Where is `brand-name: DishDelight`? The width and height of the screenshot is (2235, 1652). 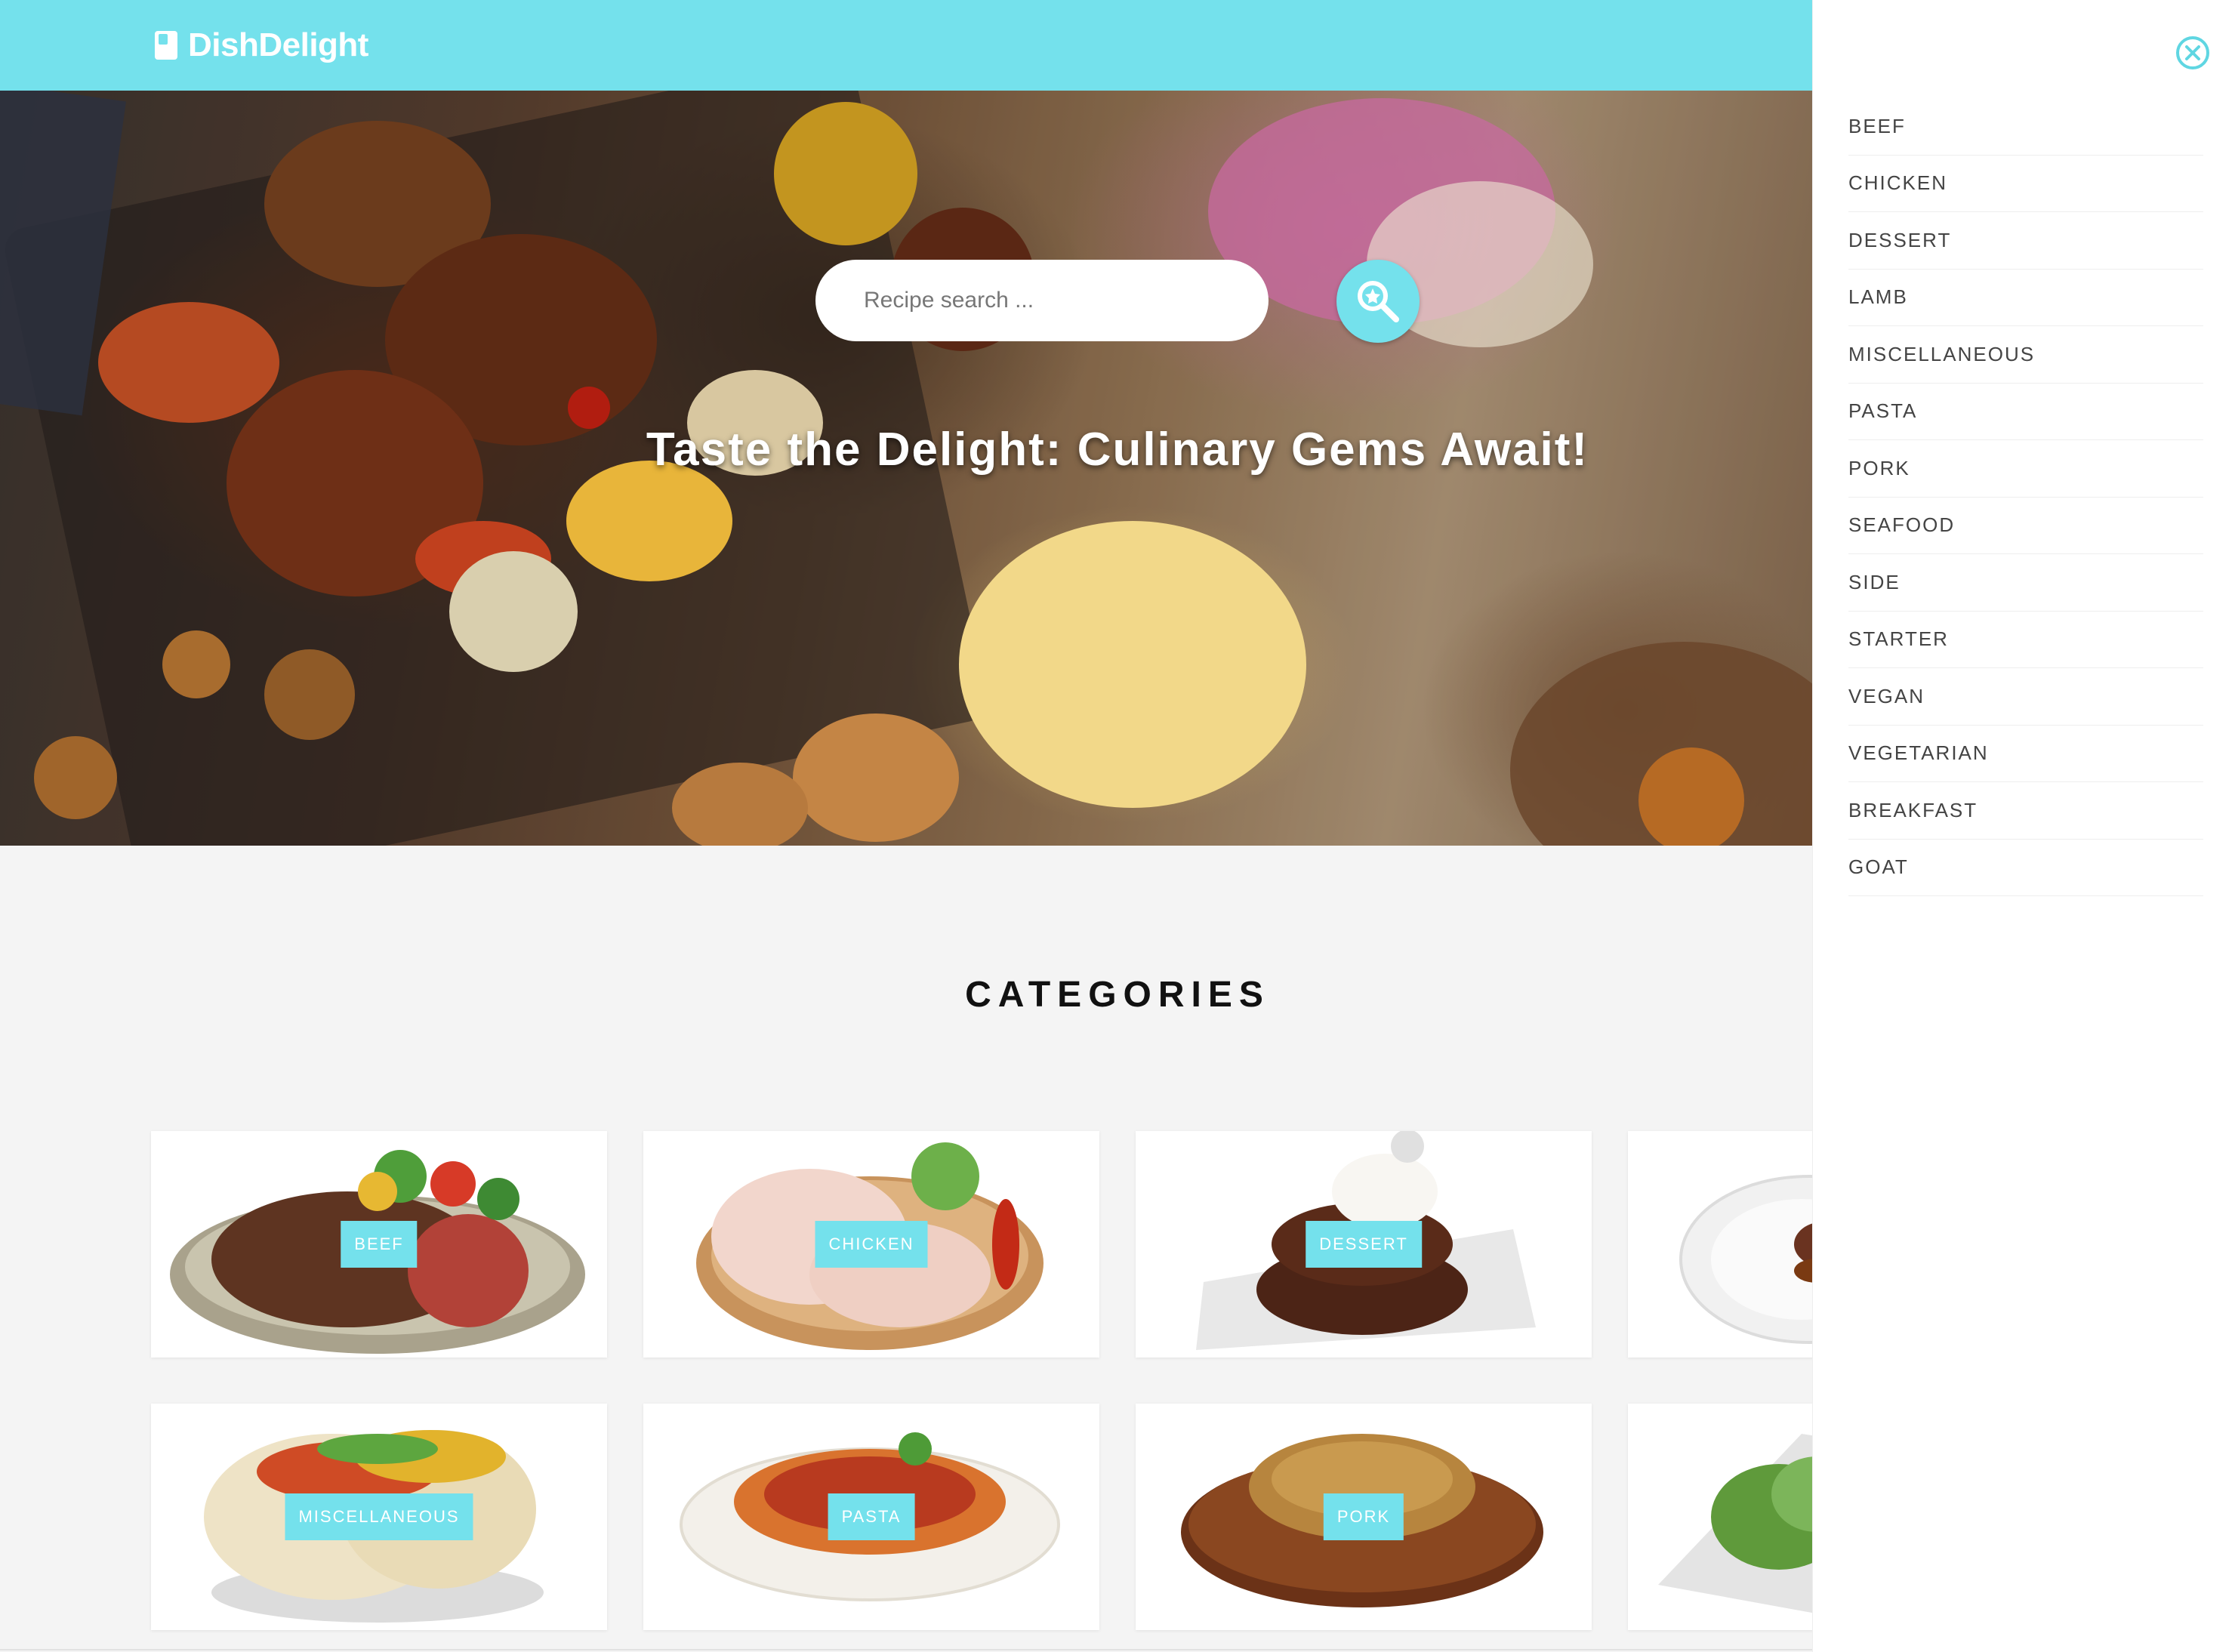
brand-name: DishDelight is located at coordinates (278, 44).